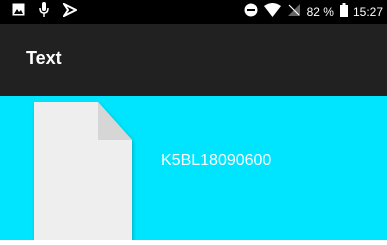  What do you see at coordinates (70, 11) in the screenshot?
I see `cast-icon` at bounding box center [70, 11].